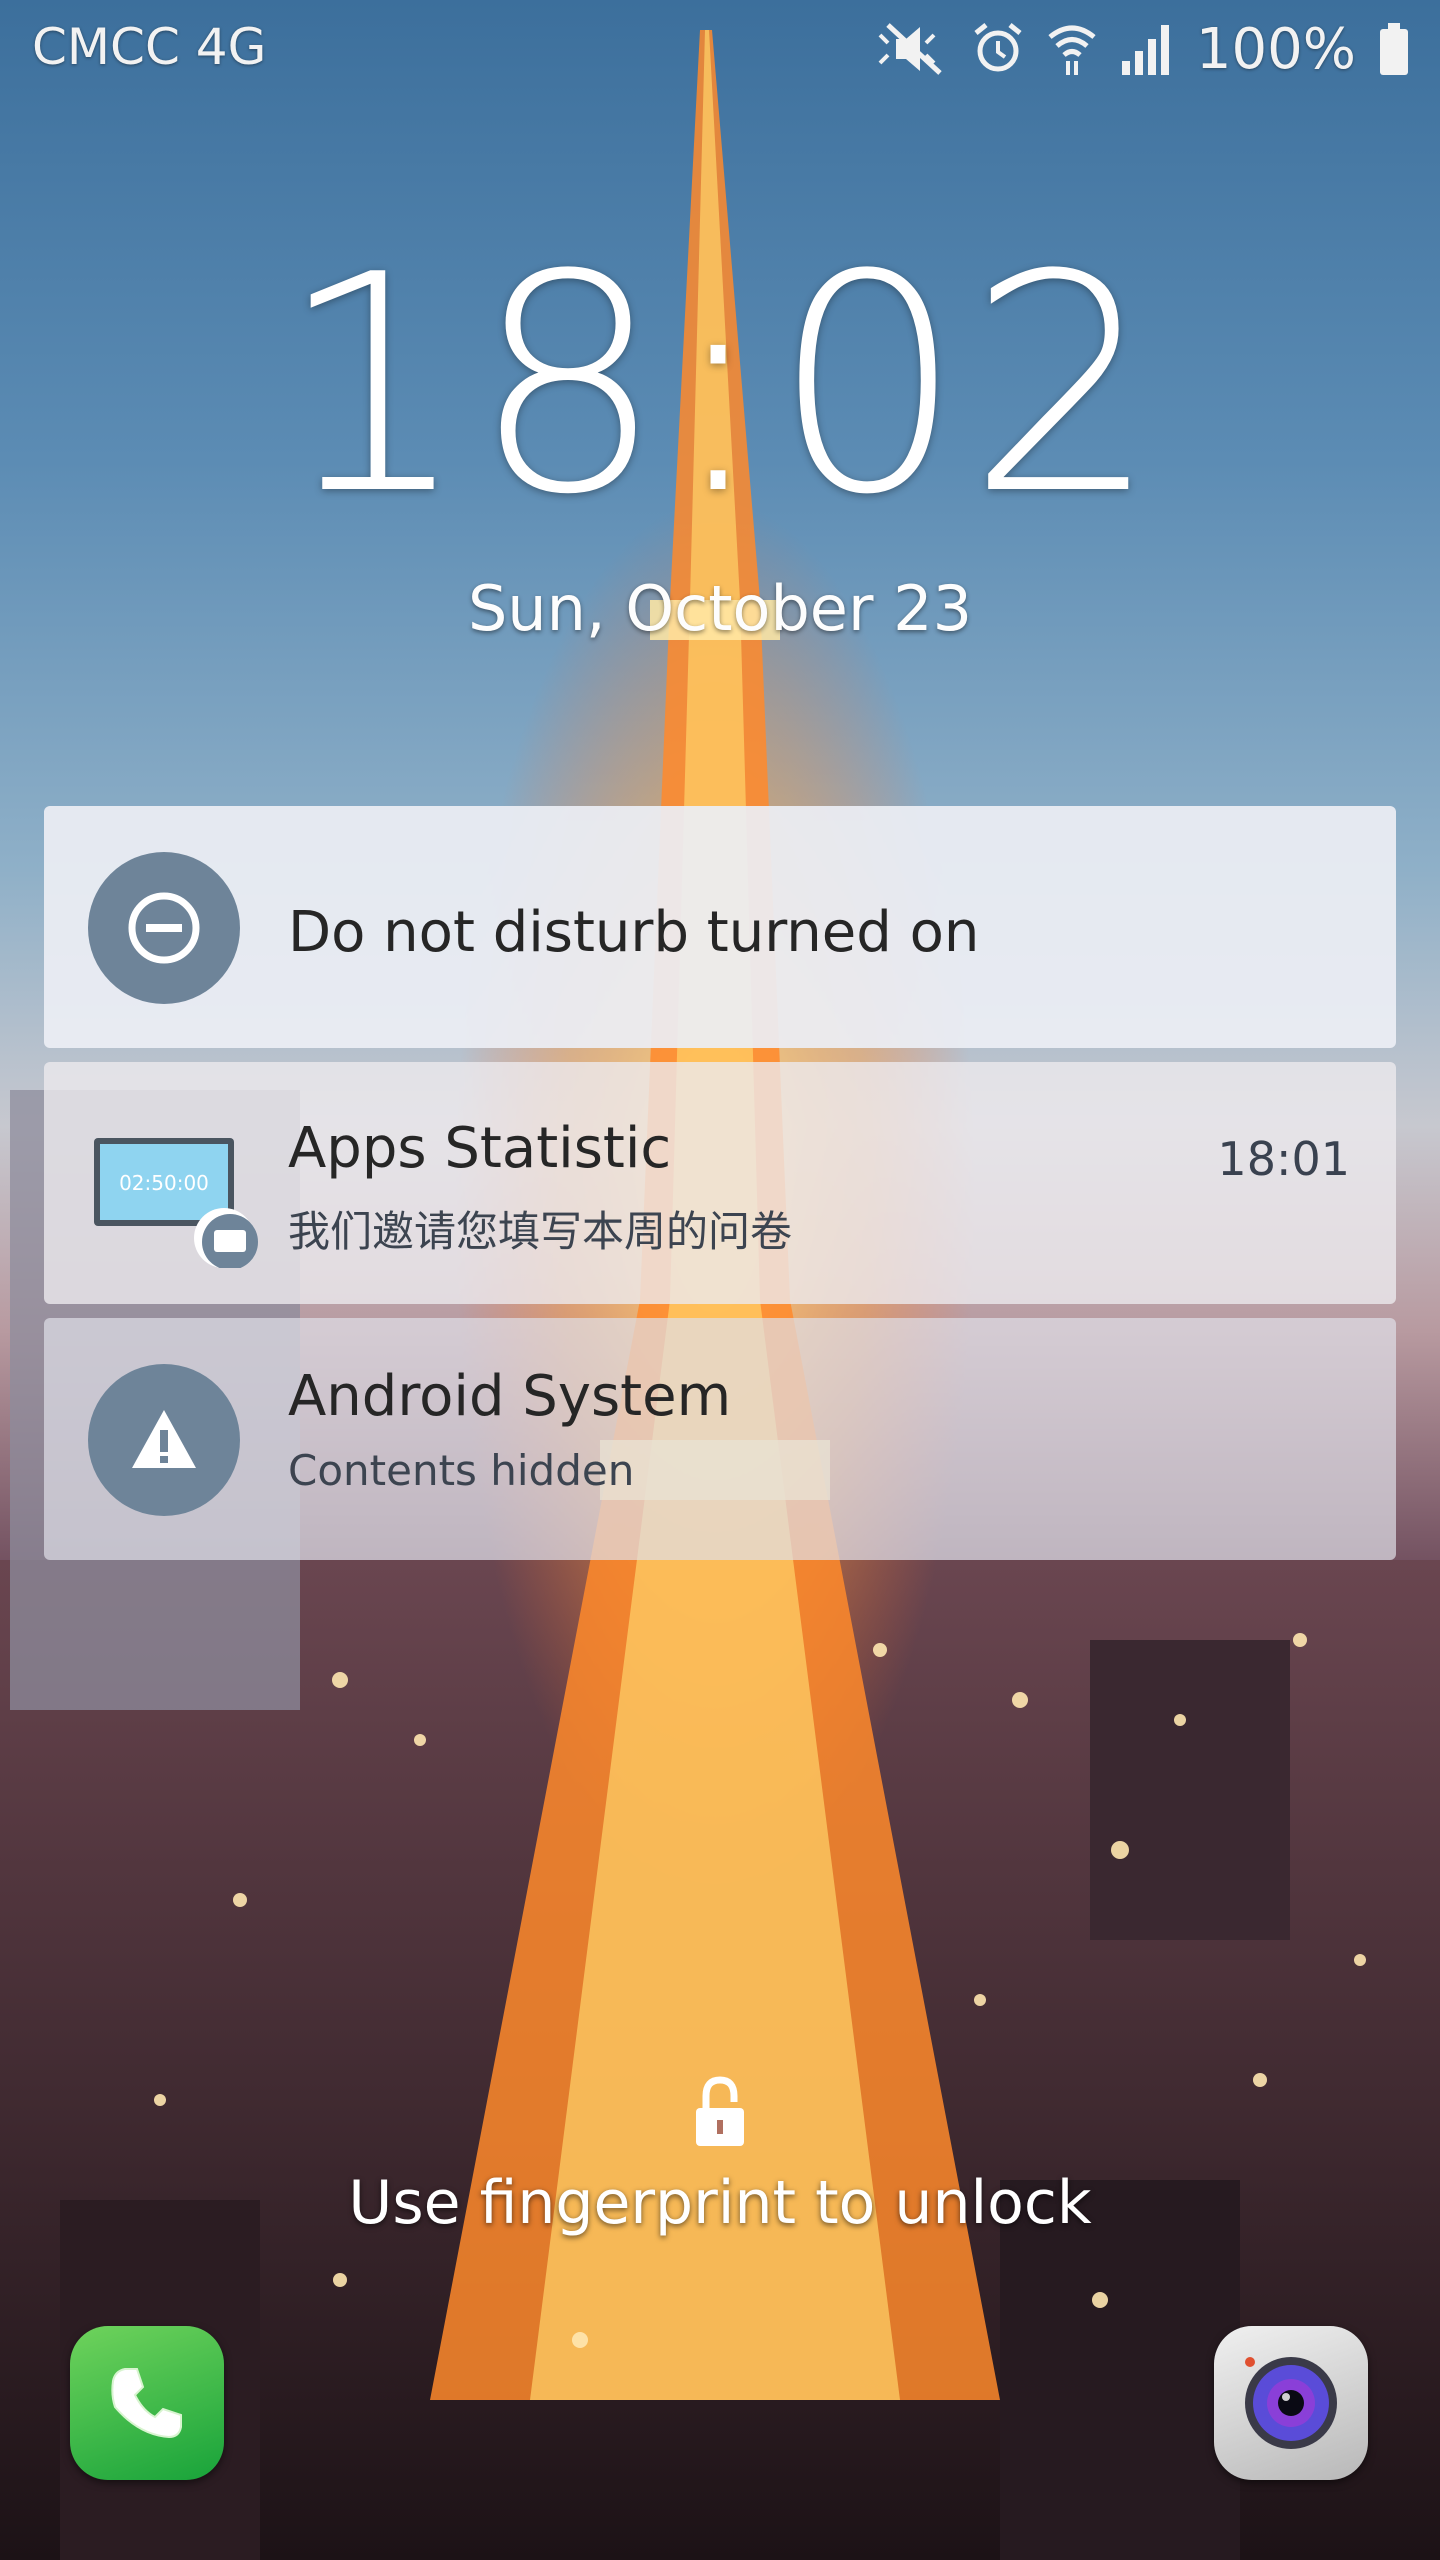 This screenshot has height=2560, width=1440. I want to click on app-icon-timer-text: 02:50:00, so click(164, 1183).